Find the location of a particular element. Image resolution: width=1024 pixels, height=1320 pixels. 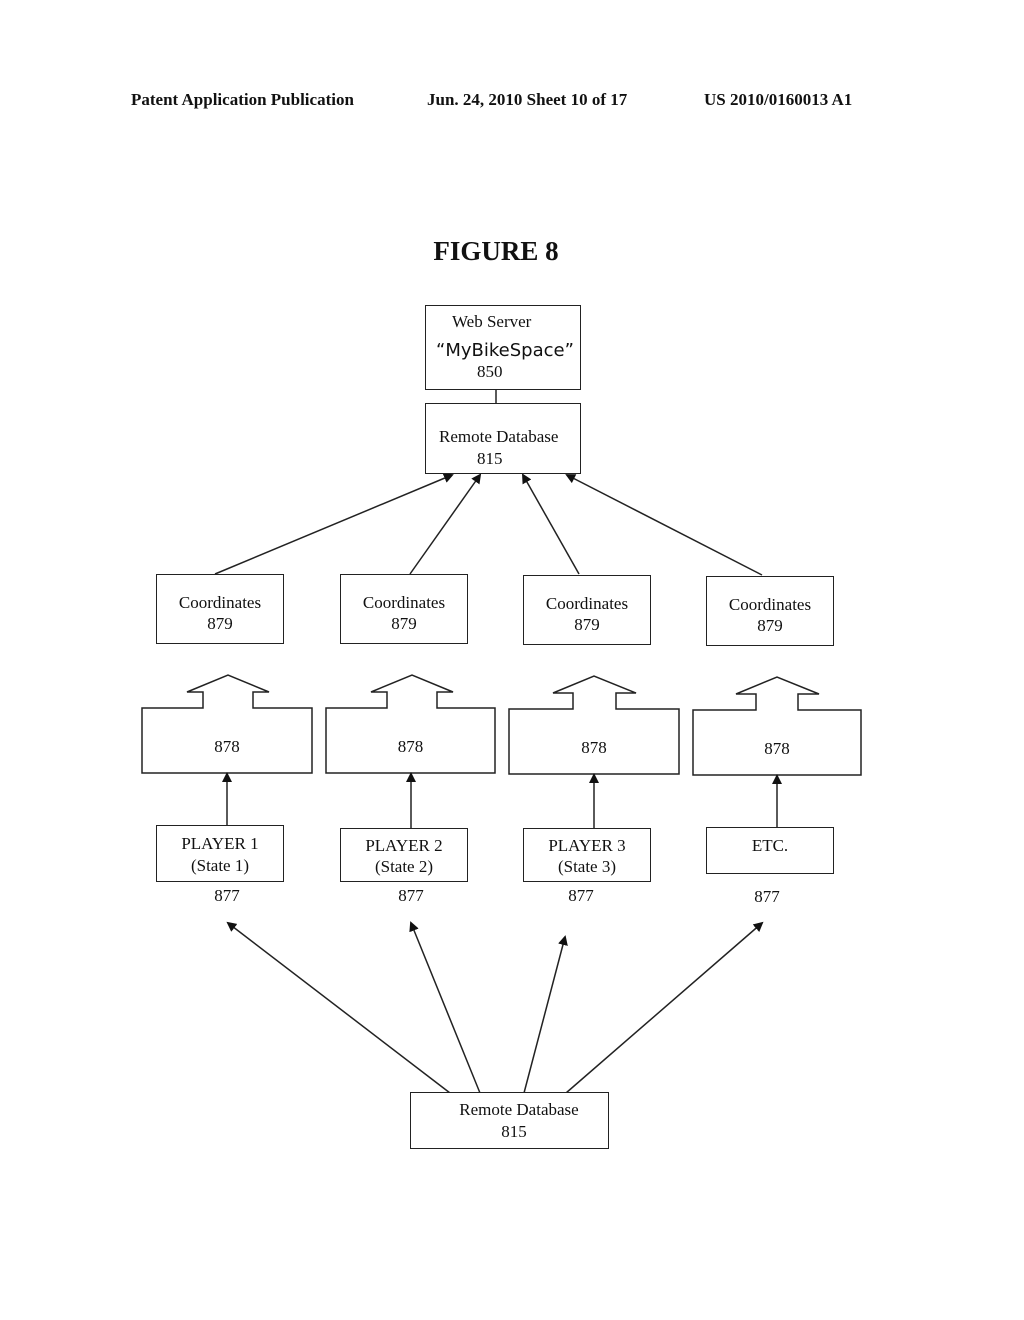

web-server-box: Web Server “MyBikeSpace” 850 is located at coordinates (503, 347).